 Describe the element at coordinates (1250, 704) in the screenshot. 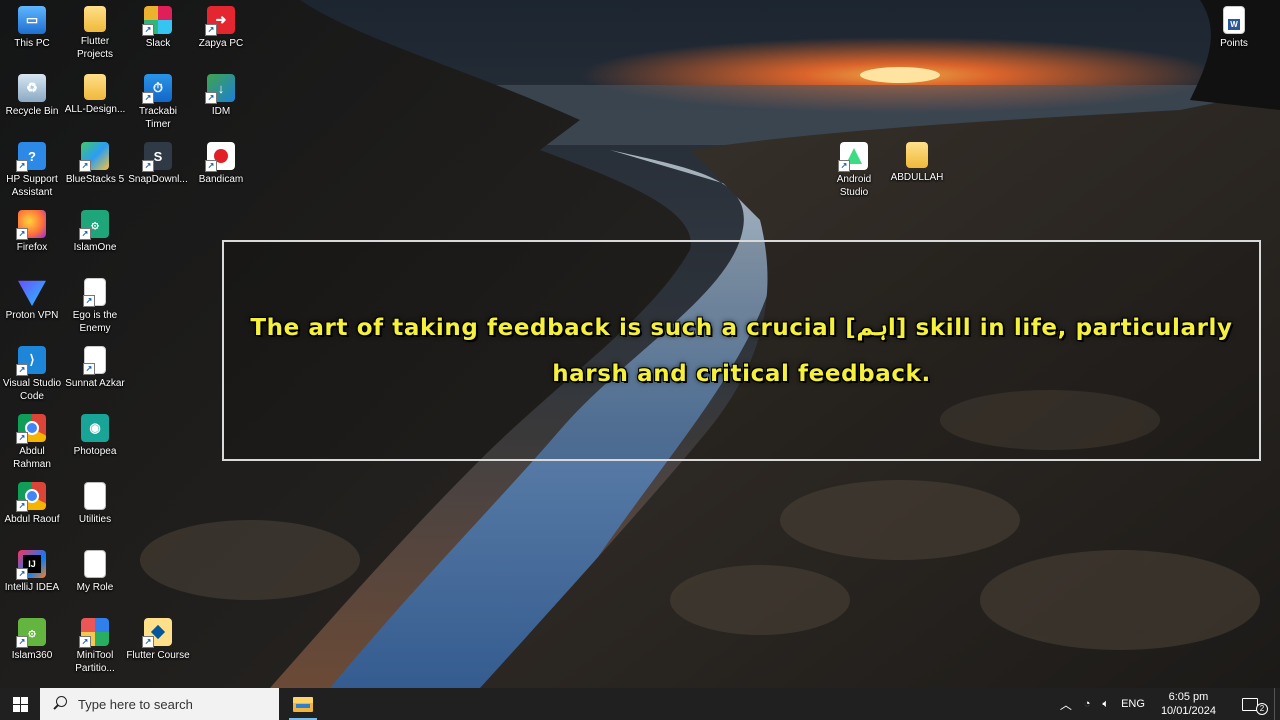

I see `action-center-button: 2` at that location.